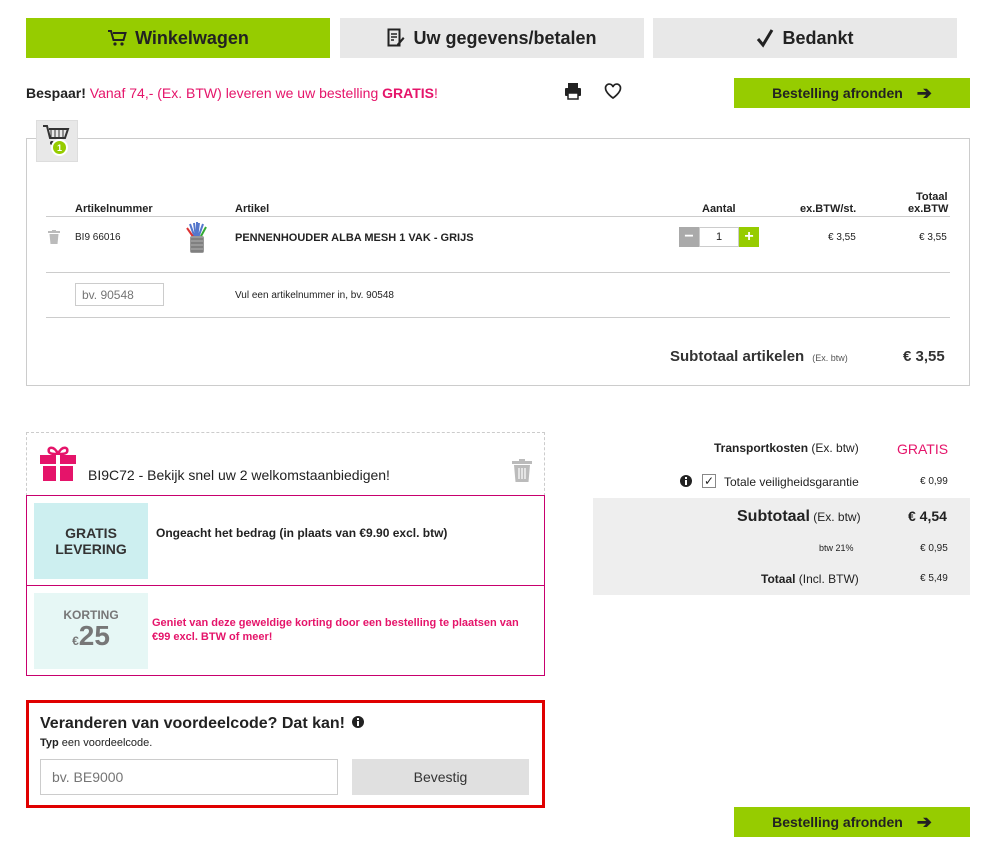 This screenshot has height=850, width=1004. What do you see at coordinates (59, 147) in the screenshot?
I see `cart-count-badge: 1` at bounding box center [59, 147].